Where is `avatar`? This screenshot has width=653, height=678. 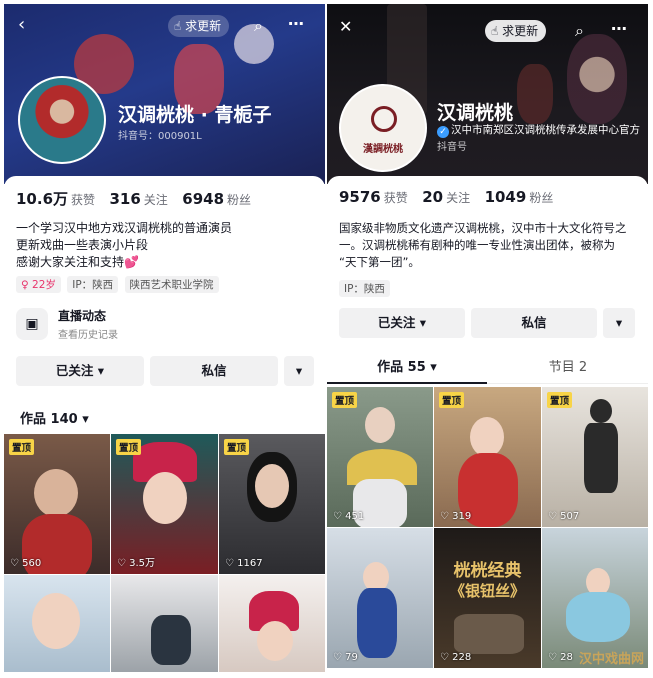
avatar is located at coordinates (62, 120).